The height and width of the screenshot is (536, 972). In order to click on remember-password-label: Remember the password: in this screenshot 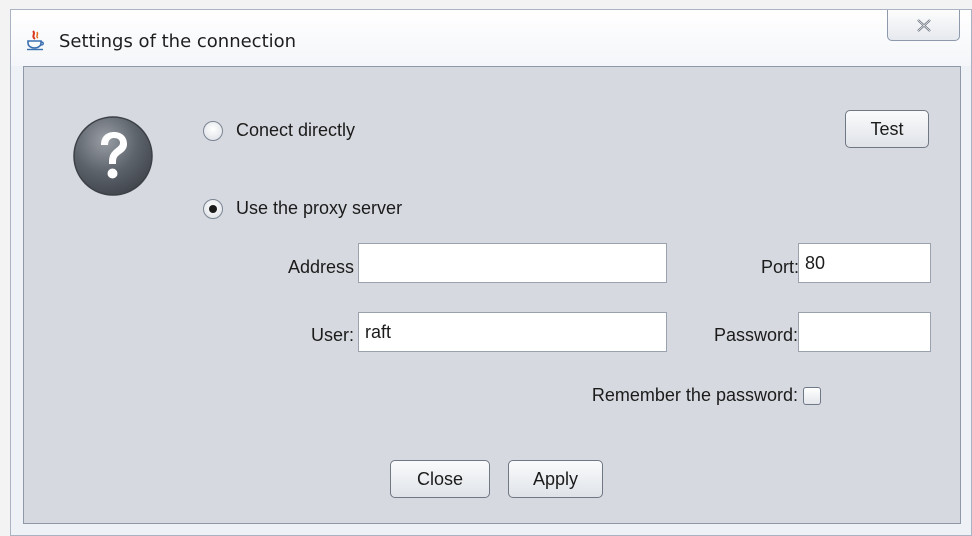, I will do `click(694, 395)`.